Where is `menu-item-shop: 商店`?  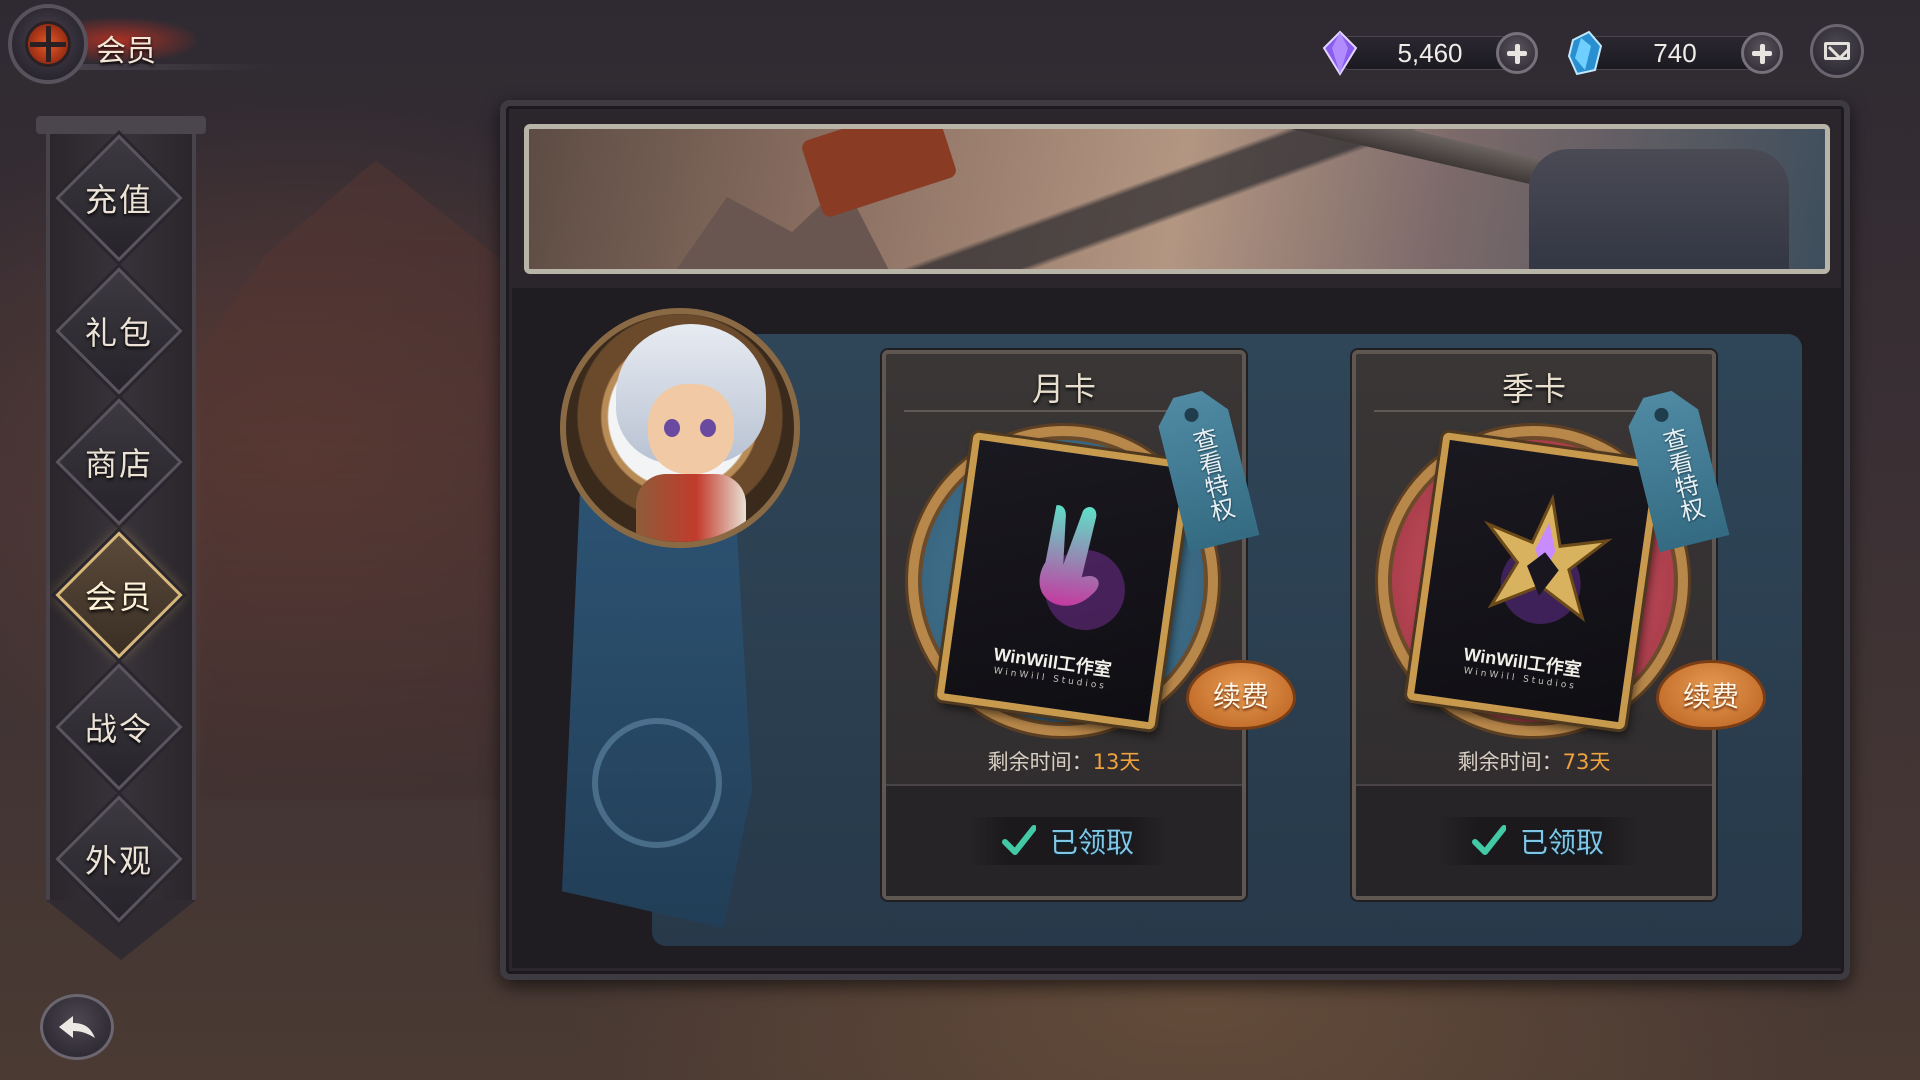 menu-item-shop: 商店 is located at coordinates (119, 462).